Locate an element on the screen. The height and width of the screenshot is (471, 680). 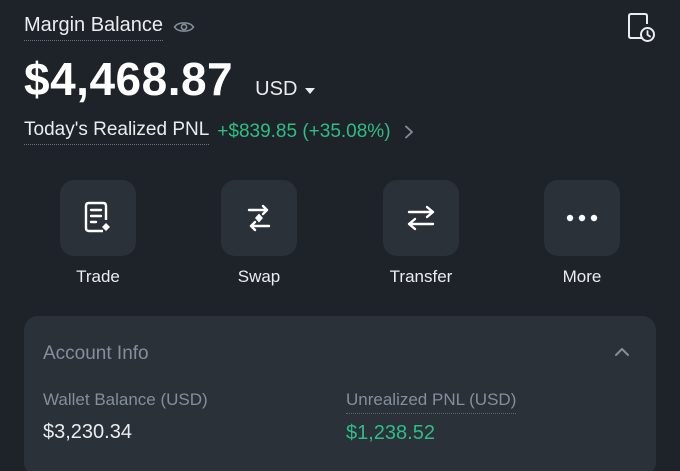
eye-icon is located at coordinates (184, 27).